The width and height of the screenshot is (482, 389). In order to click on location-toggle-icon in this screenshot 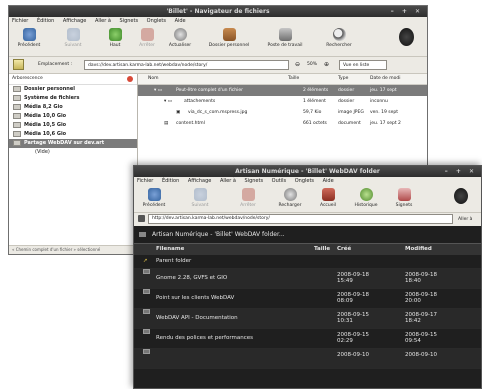, I will do `click(18, 64)`.